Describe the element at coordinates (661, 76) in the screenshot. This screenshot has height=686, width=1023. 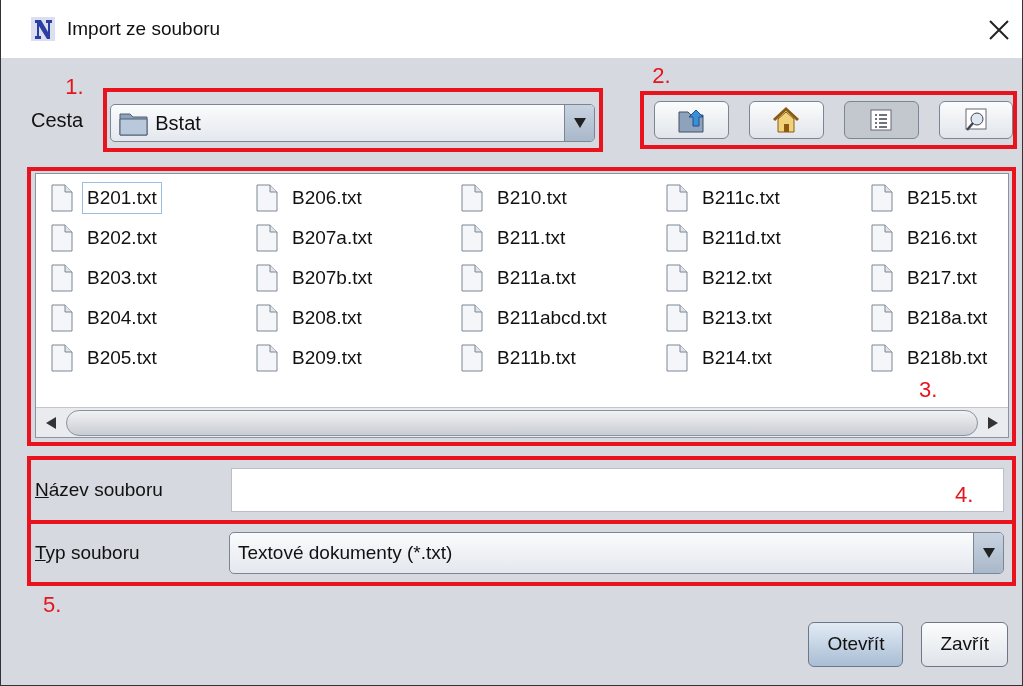
I see `annotation-number: 2.` at that location.